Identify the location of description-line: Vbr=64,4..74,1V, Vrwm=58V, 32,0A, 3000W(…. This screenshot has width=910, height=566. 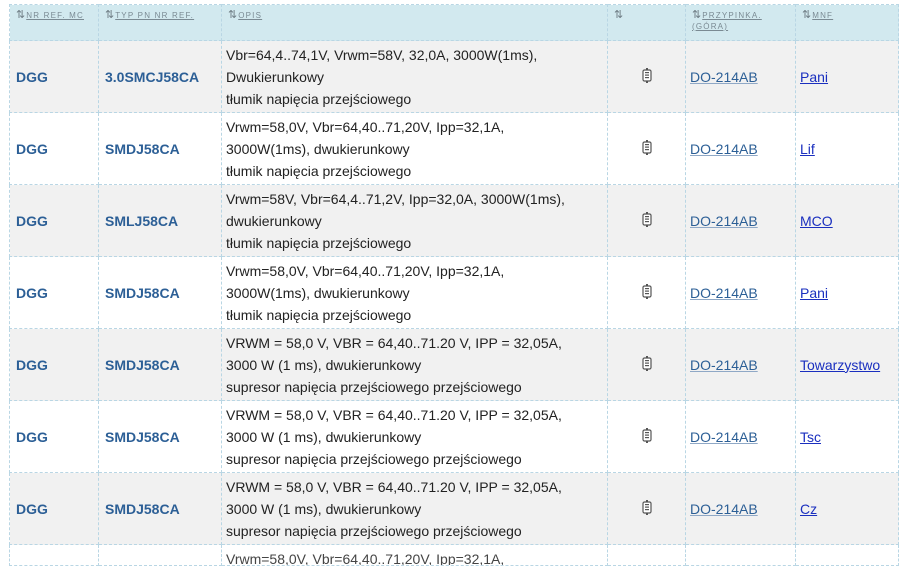
(382, 54).